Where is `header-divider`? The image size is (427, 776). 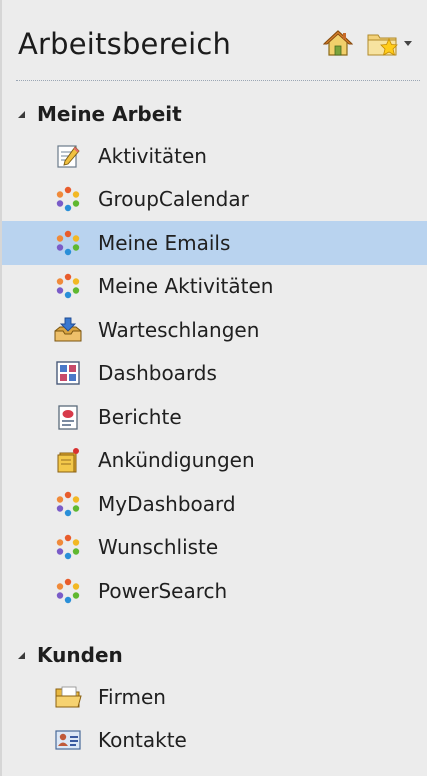
header-divider is located at coordinates (218, 80).